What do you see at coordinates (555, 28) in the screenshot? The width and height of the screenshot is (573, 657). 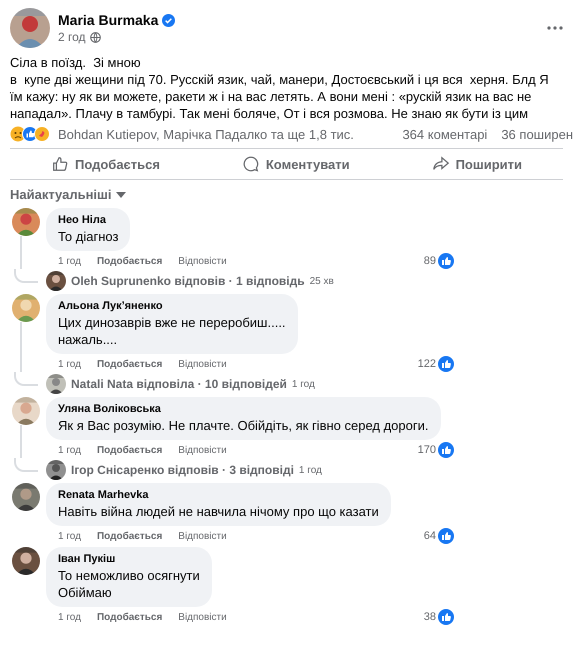 I see `more-icon` at bounding box center [555, 28].